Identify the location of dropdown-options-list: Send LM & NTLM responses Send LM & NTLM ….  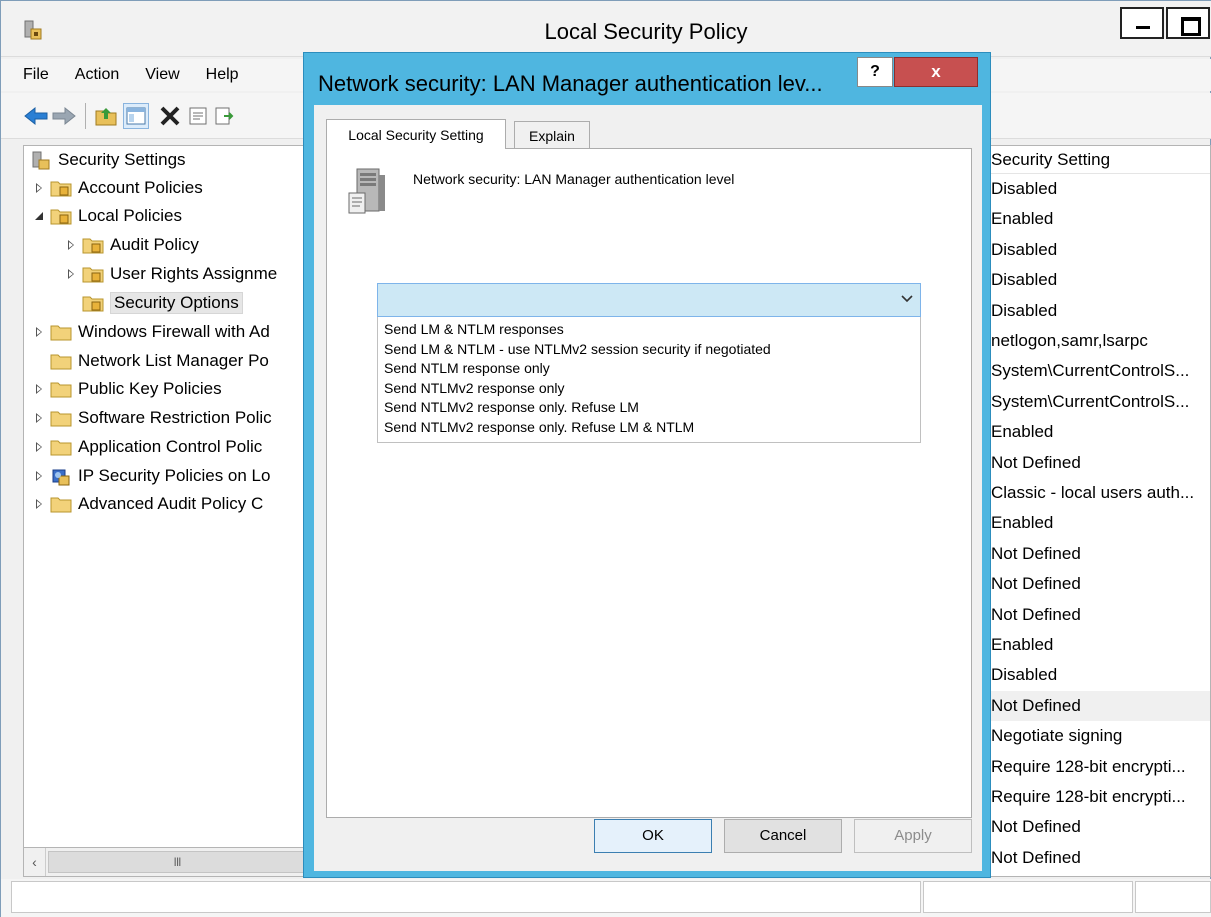
(649, 380).